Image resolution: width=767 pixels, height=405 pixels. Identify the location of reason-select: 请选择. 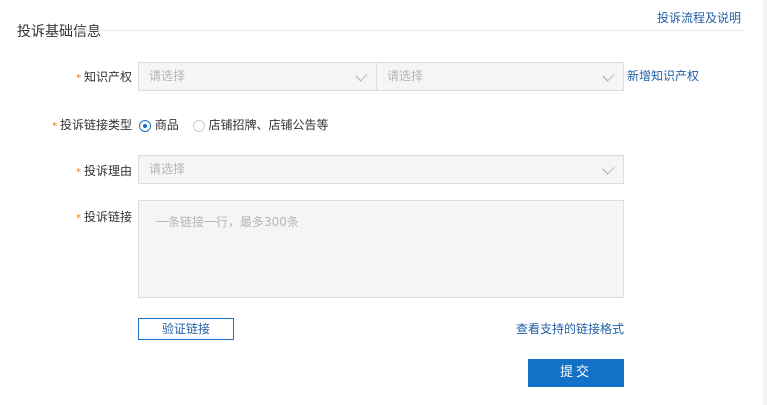
(381, 169).